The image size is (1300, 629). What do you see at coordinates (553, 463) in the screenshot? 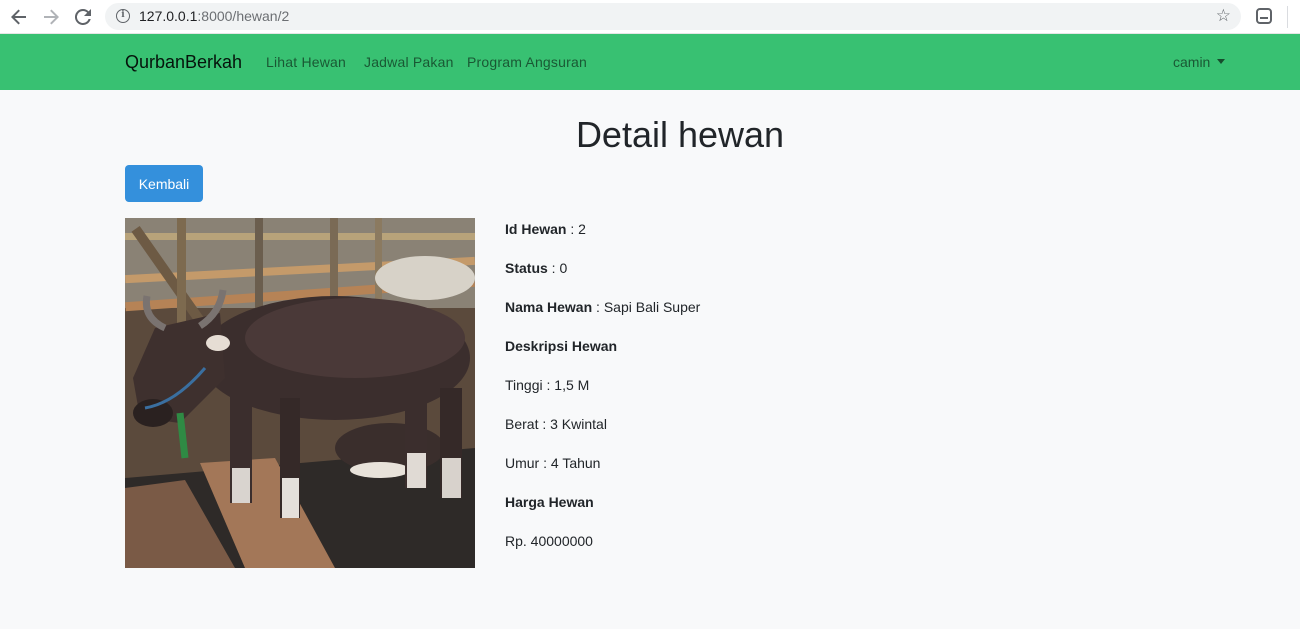
I see `detail-age: Umur : 4 Tahun` at bounding box center [553, 463].